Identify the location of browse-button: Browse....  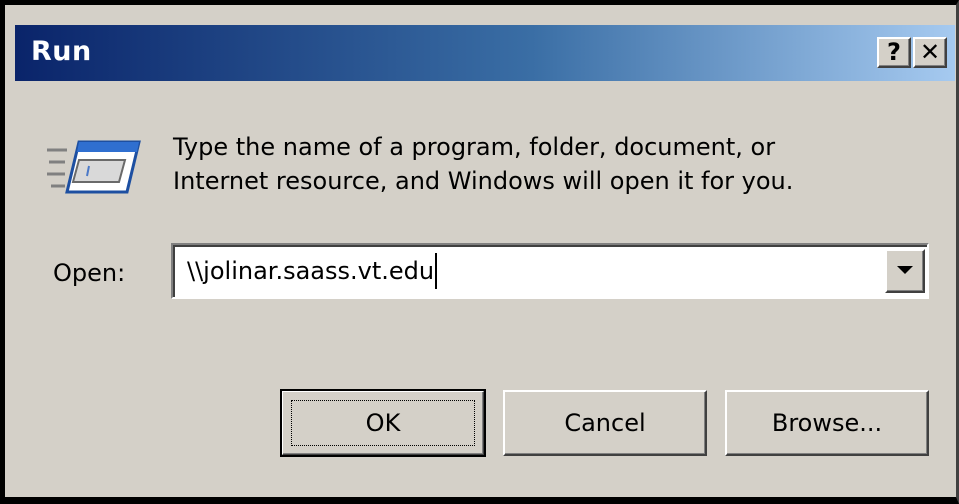
(827, 423).